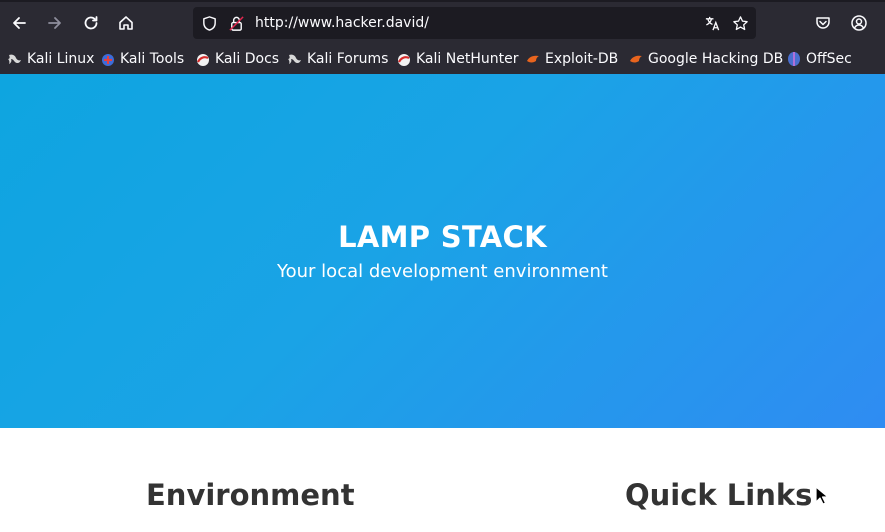  I want to click on back-arrow-icon, so click(19, 23).